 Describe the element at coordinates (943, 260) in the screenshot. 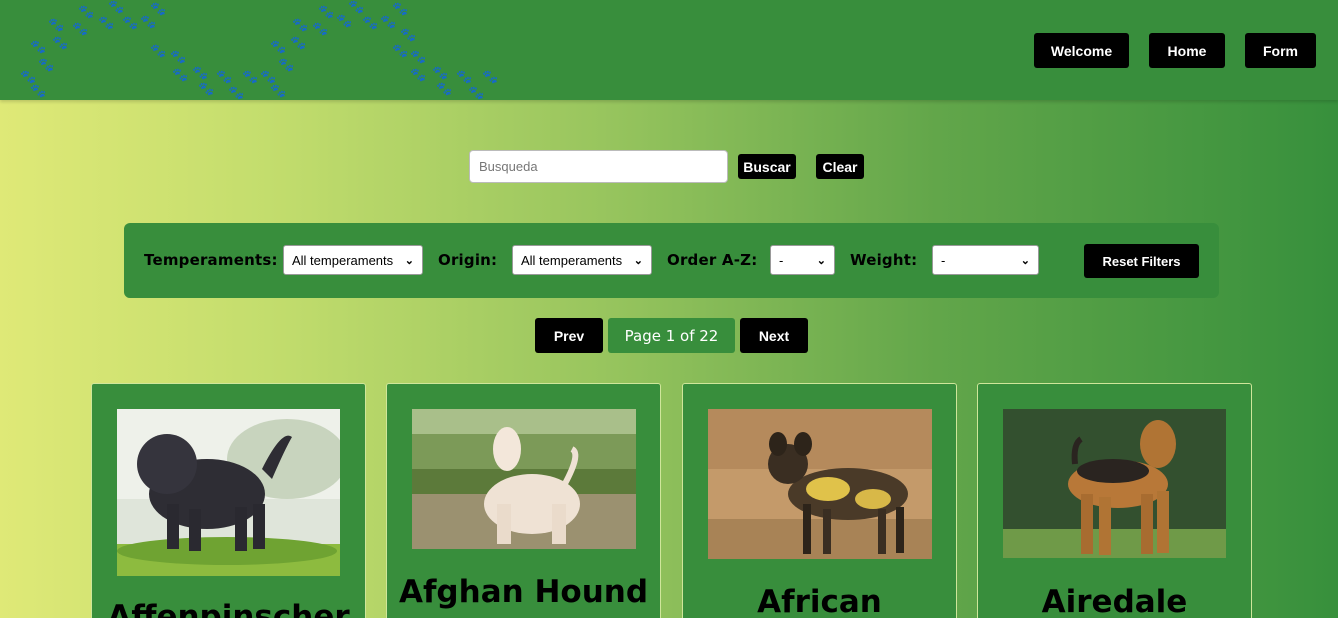

I see `weight-select-value: -` at that location.